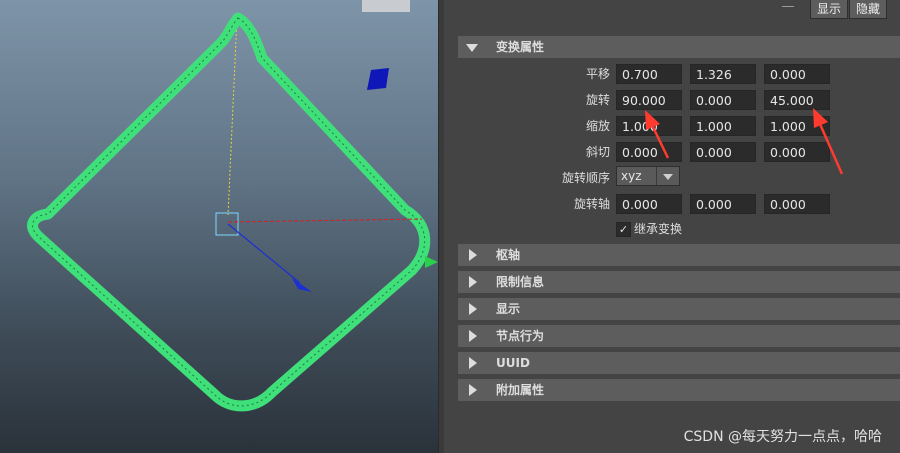 The image size is (900, 453). I want to click on section-pivots: 枢轴, so click(679, 255).